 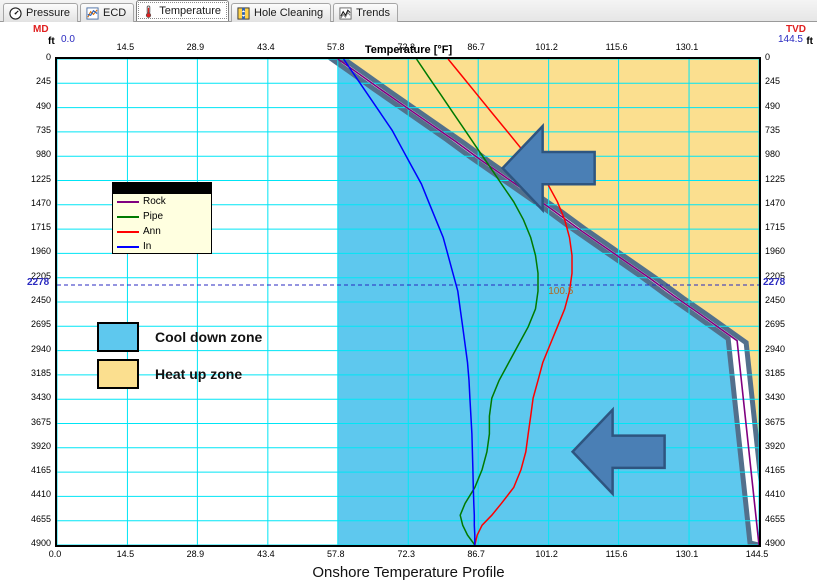 I want to click on tvd-tick-6: 1470, so click(x=775, y=202).